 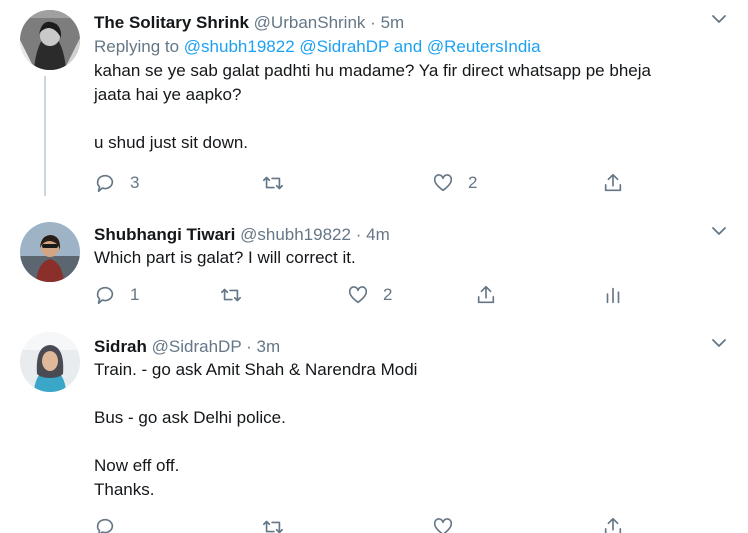 I want to click on replying-to-label: Replying to, so click(x=137, y=46).